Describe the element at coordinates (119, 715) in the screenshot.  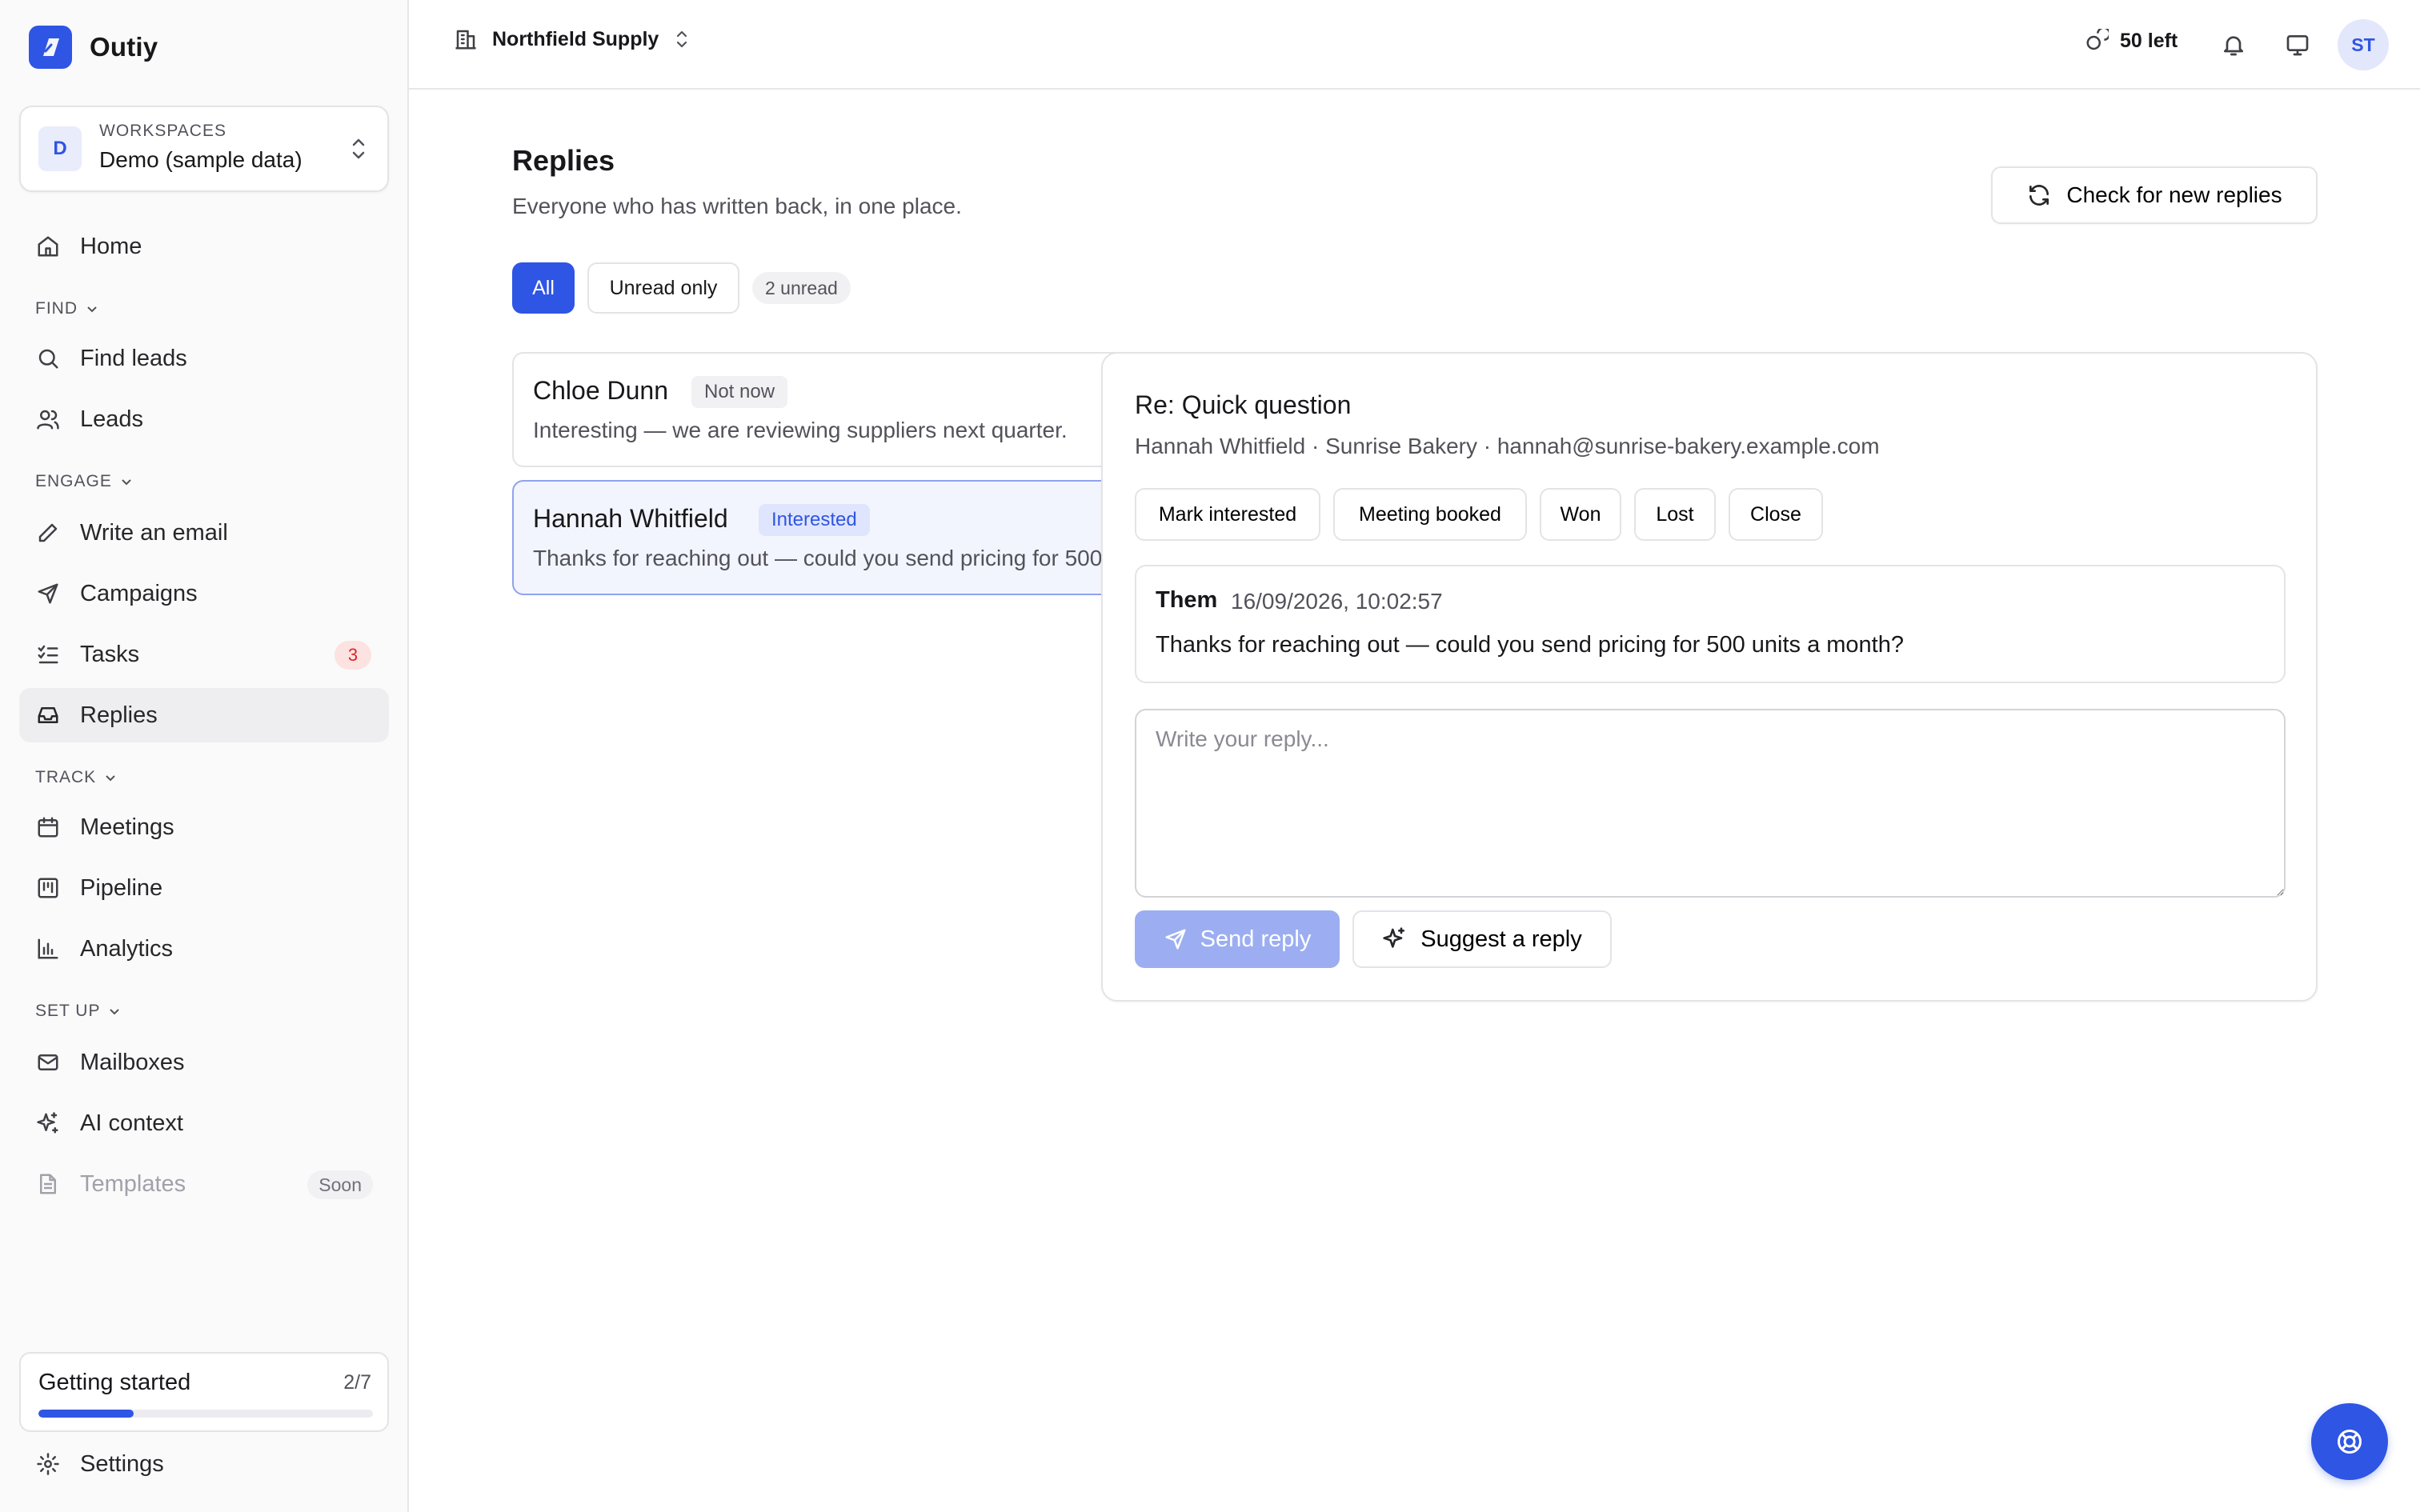
I see `sidebar-item-label: Replies` at that location.